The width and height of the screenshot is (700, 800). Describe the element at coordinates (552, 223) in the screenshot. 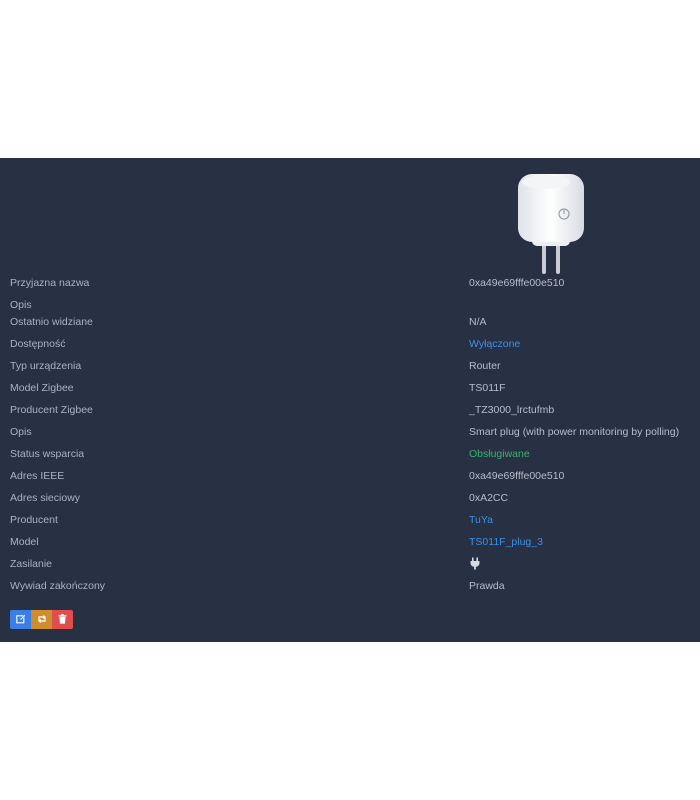

I see `smart-plug-image` at that location.